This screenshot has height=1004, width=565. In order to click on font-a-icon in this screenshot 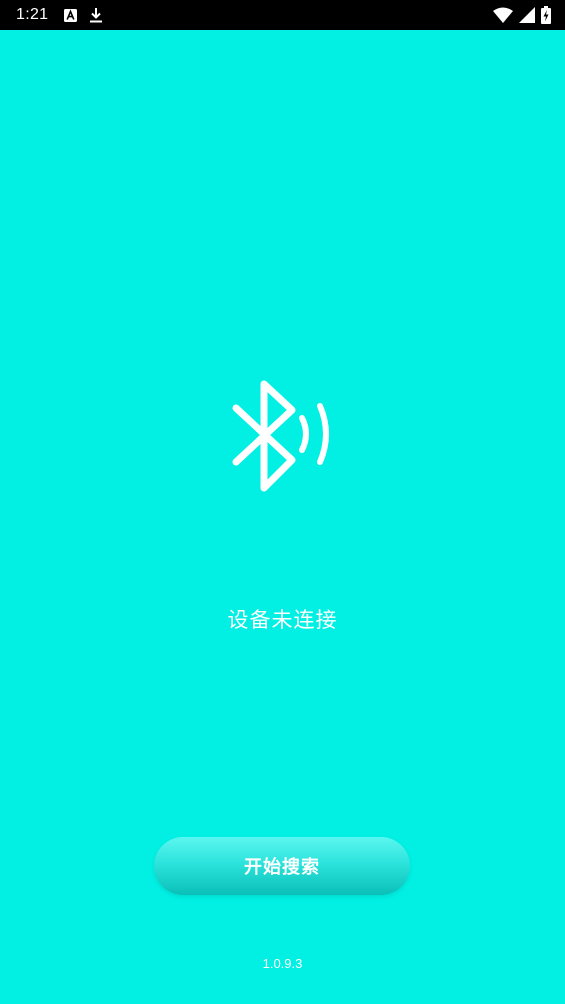, I will do `click(71, 15)`.